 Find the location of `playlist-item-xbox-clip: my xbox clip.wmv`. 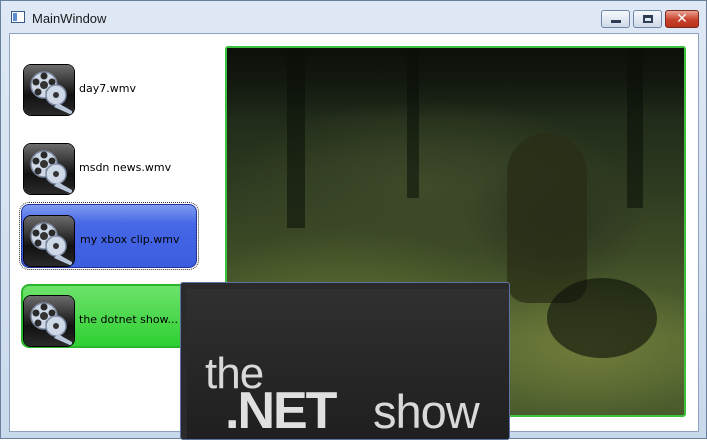

playlist-item-xbox-clip: my xbox clip.wmv is located at coordinates (109, 236).